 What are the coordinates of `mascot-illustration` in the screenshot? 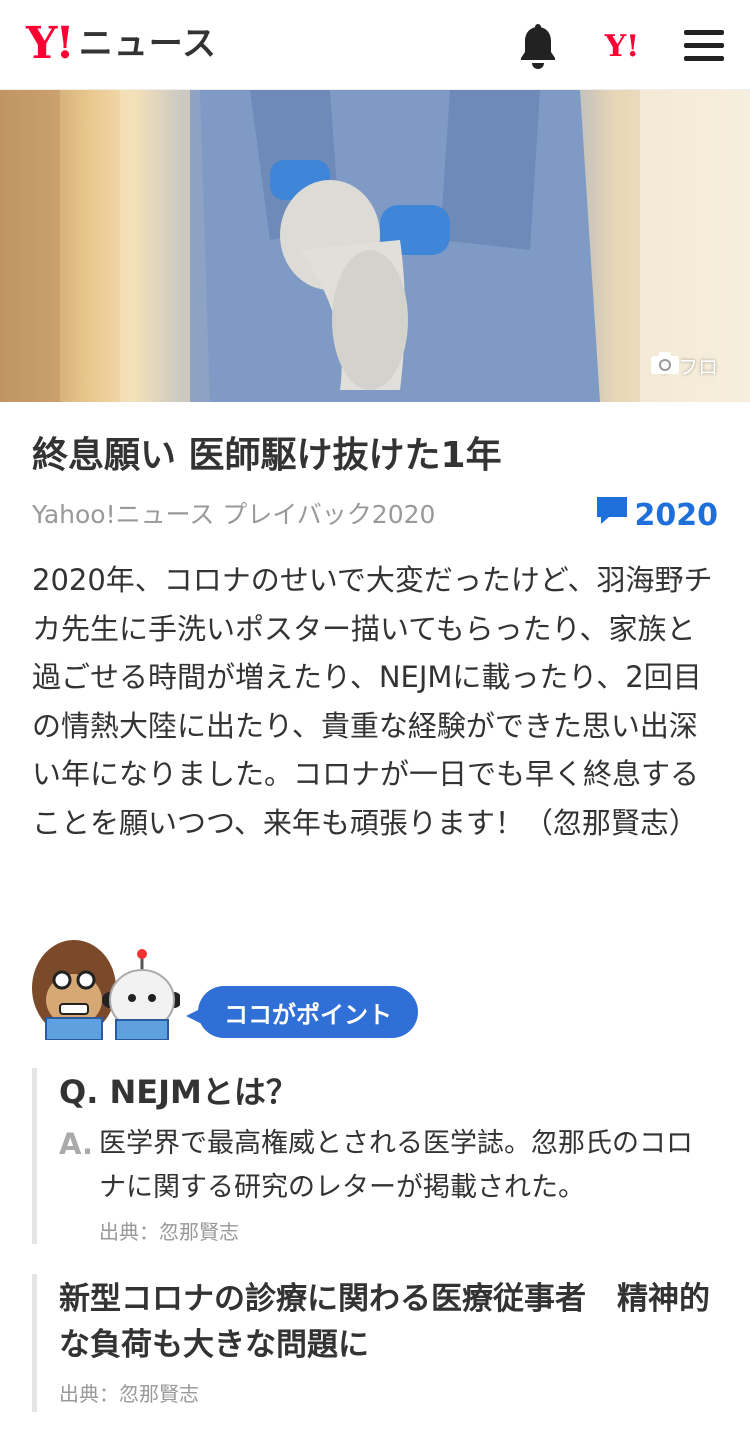 It's located at (106, 989).